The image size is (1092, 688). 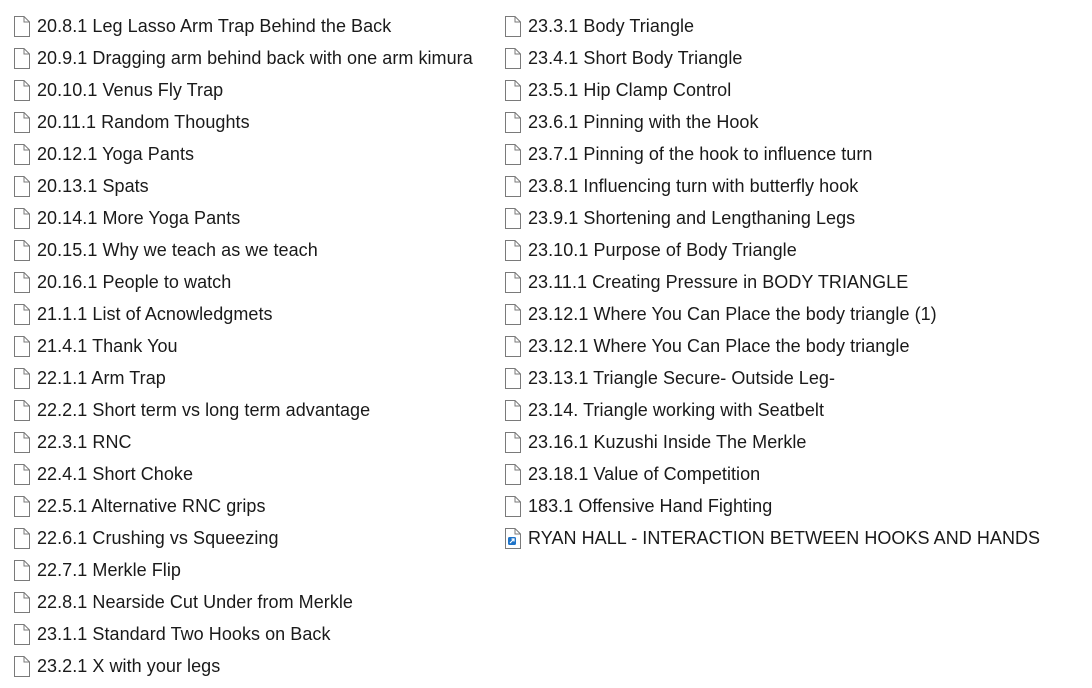 What do you see at coordinates (682, 378) in the screenshot?
I see `file-name: 23.13.1 Triangle Secure- Outside Leg-` at bounding box center [682, 378].